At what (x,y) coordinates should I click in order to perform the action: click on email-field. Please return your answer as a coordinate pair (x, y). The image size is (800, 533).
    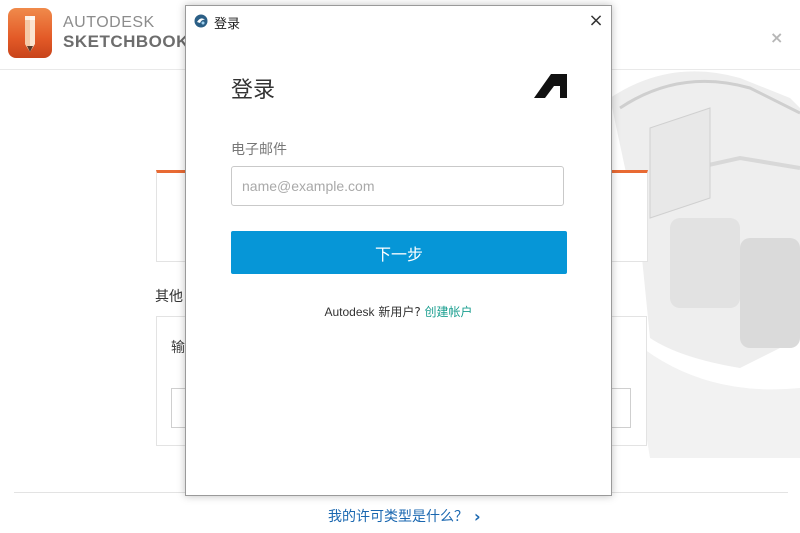
    Looking at the image, I should click on (397, 186).